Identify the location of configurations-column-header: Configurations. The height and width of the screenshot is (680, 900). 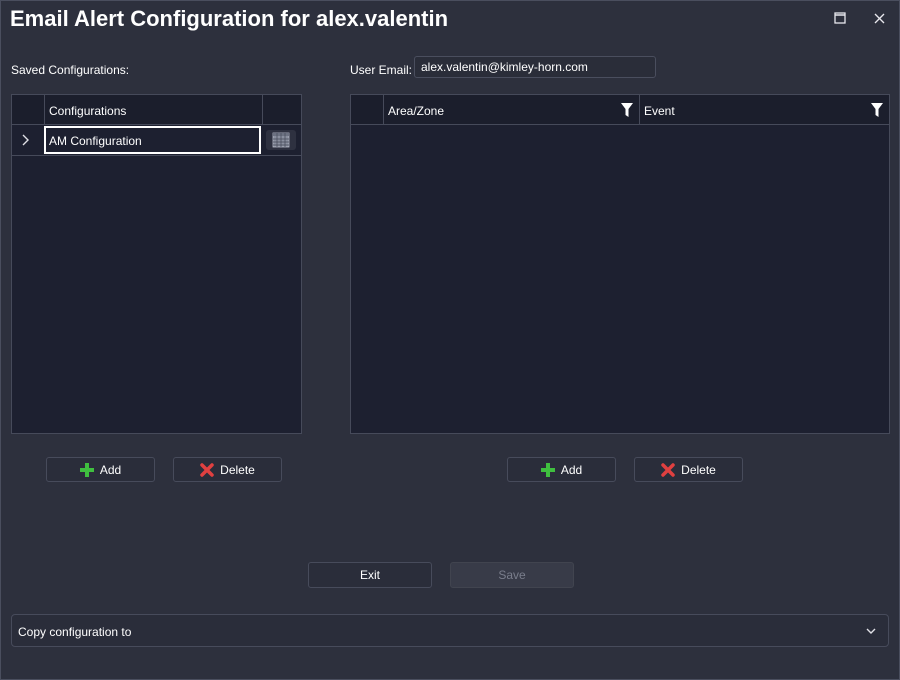
(87, 111).